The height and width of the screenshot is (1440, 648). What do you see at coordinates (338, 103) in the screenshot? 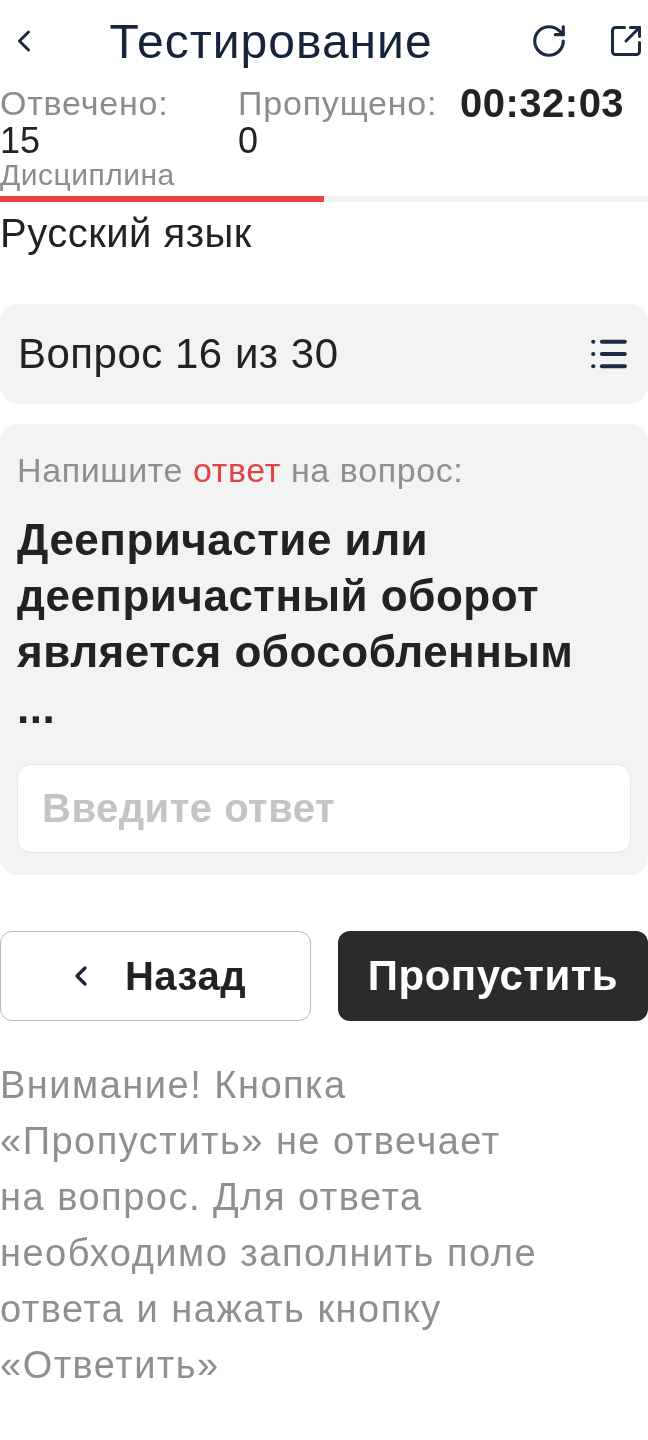
I see `stat-label: Пропущено:` at bounding box center [338, 103].